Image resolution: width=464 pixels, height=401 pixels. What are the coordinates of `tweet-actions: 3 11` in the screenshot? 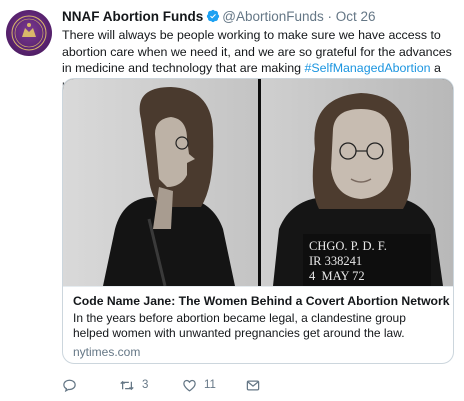 It's located at (192, 385).